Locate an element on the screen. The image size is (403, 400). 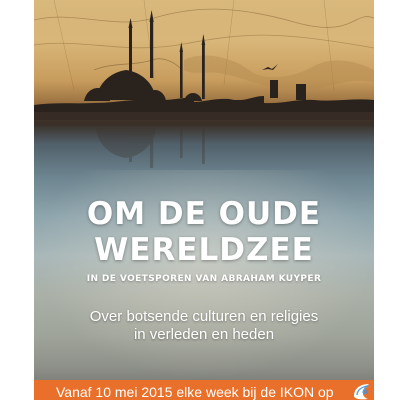
title-line-1: OM DE OUDE is located at coordinates (204, 214).